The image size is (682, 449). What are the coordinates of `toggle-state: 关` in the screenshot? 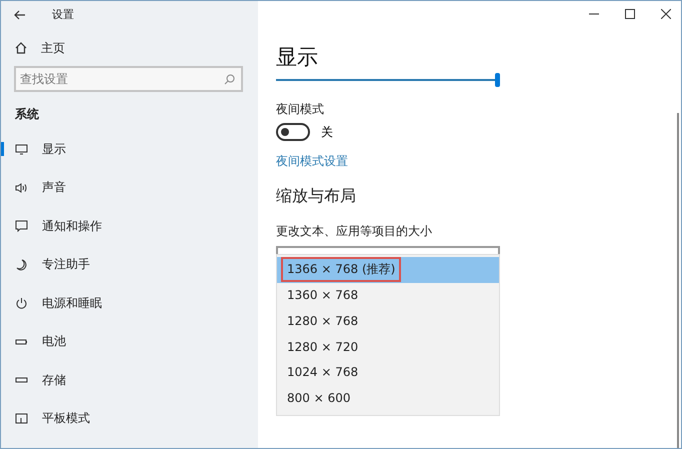 It's located at (327, 132).